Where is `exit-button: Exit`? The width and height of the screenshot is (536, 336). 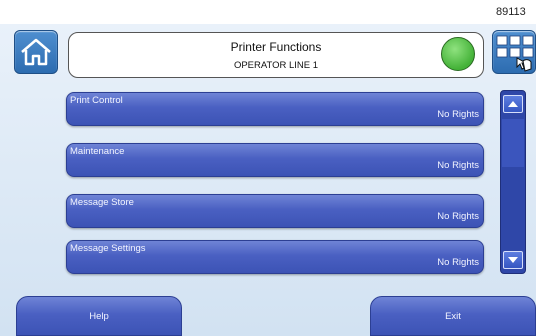
exit-button: Exit is located at coordinates (453, 316).